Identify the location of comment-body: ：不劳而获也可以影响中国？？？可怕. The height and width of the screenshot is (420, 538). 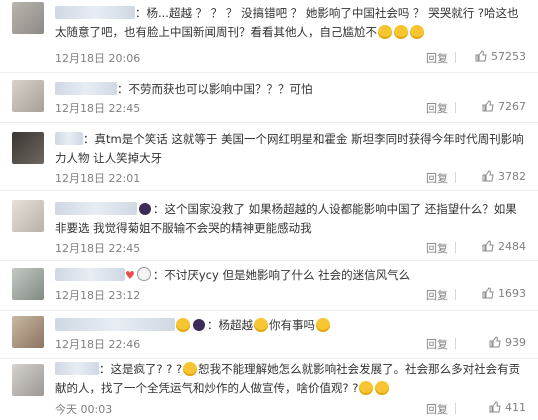
(290, 89).